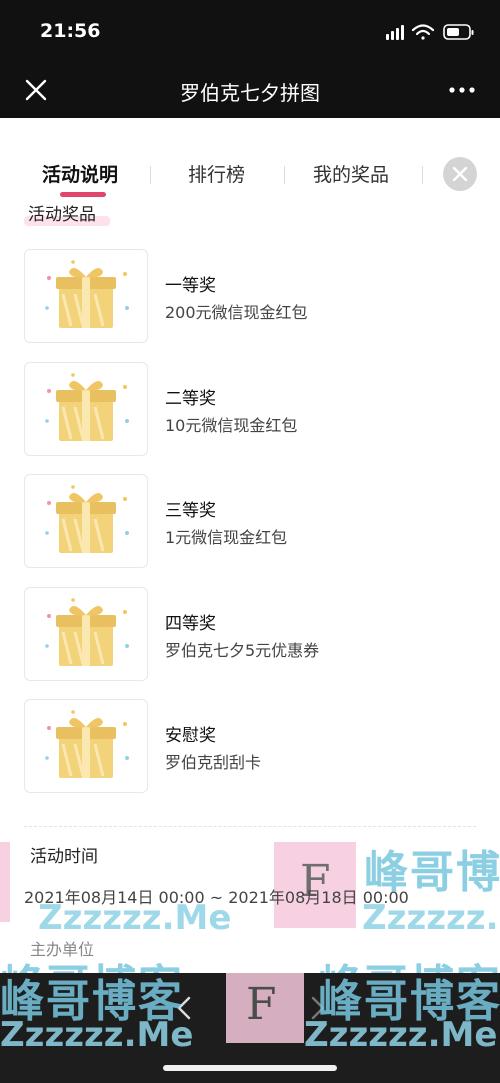  I want to click on browser-toolbar: F 峰哥博客 峰哥博客 Zzzzzz.Me Zzzzzz.Me, so click(250, 1028).